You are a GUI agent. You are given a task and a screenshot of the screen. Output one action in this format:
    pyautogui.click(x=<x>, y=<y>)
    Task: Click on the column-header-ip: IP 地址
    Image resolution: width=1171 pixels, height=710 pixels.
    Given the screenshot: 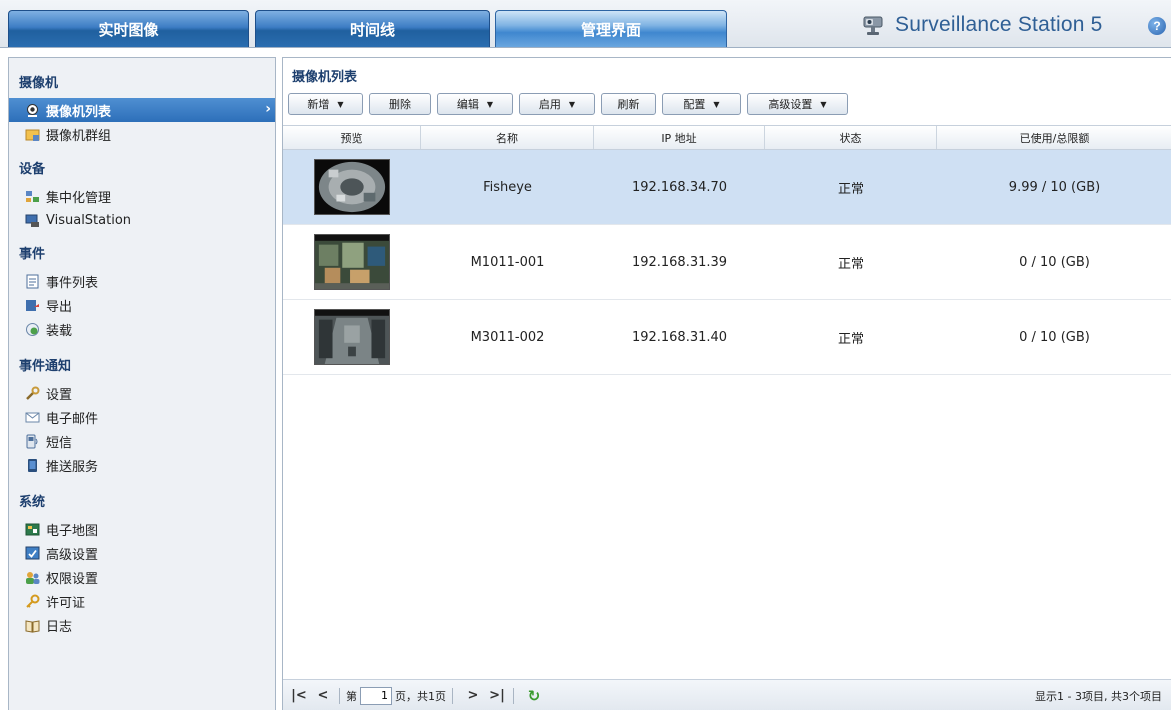 What is the action you would take?
    pyautogui.click(x=679, y=137)
    